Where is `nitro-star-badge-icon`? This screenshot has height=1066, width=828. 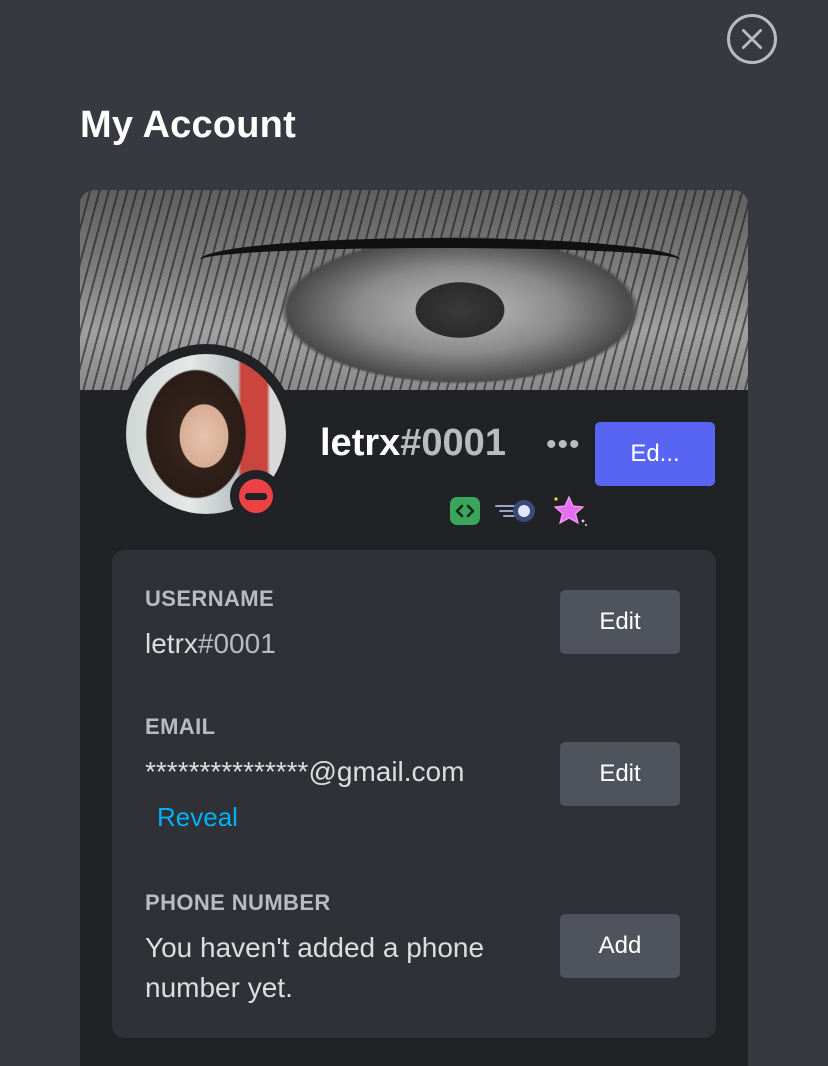
nitro-star-badge-icon is located at coordinates (570, 510).